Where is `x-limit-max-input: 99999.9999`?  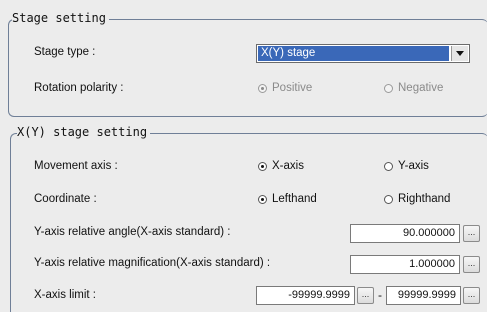
x-limit-max-input: 99999.9999 is located at coordinates (423, 295).